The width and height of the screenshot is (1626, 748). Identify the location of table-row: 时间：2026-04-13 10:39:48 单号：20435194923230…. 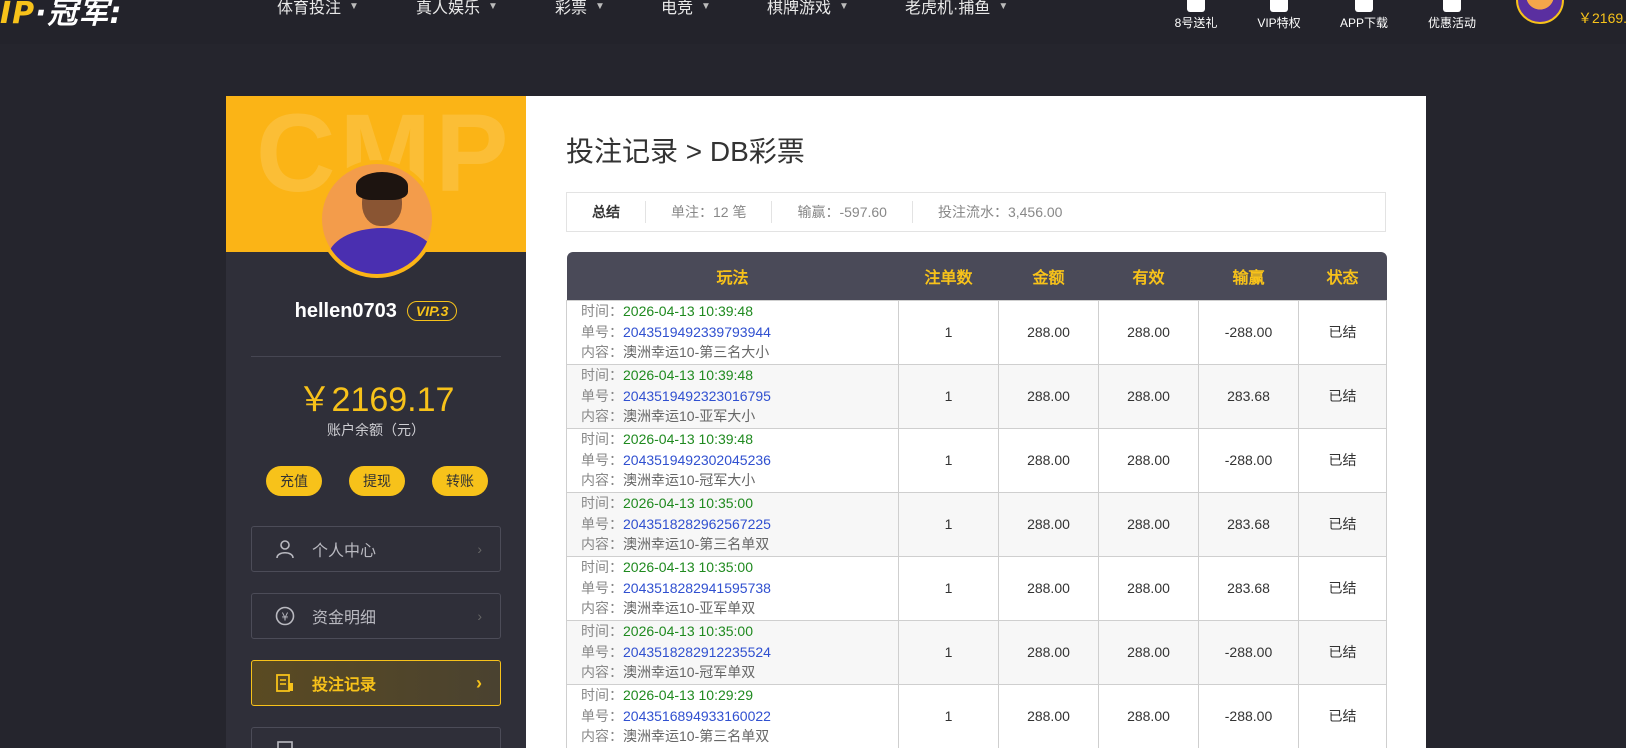
(976, 396).